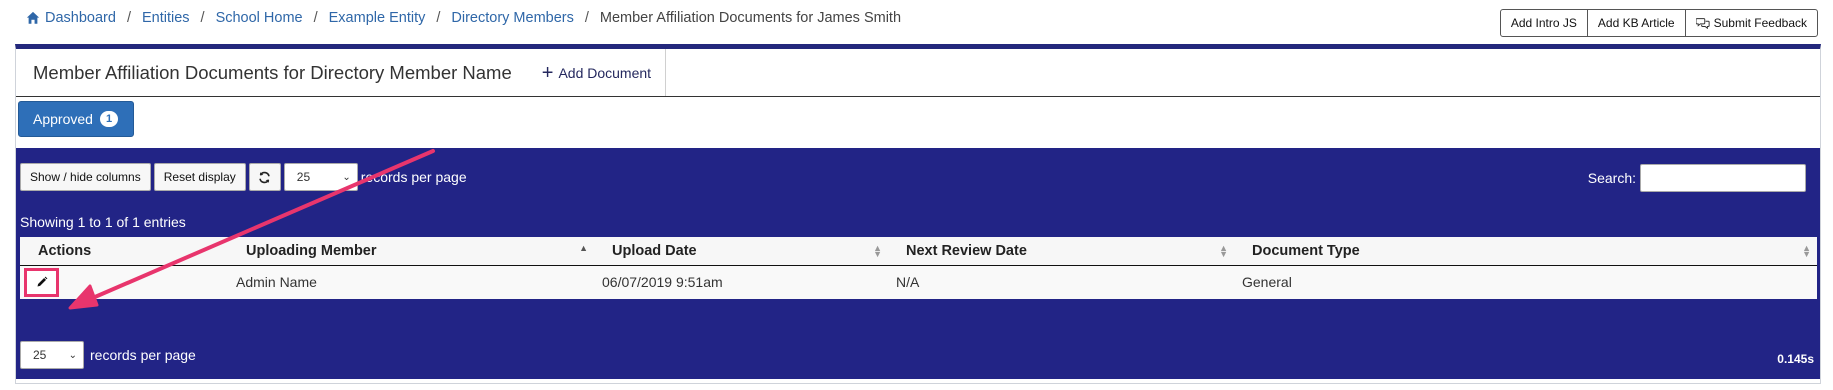  I want to click on table-cell-actions, so click(124, 282).